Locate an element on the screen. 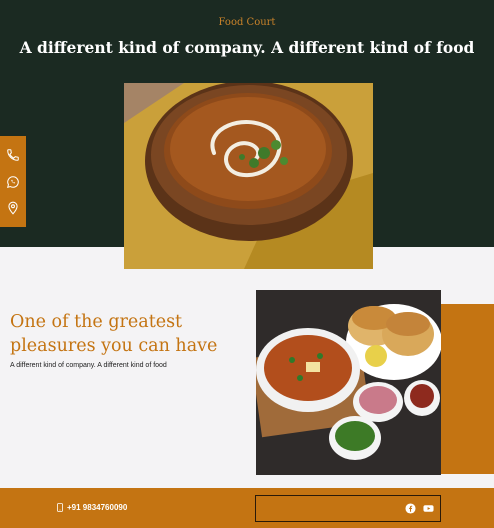 This screenshot has height=528, width=494. footer-phone-number: +91 9834760090 is located at coordinates (97, 507).